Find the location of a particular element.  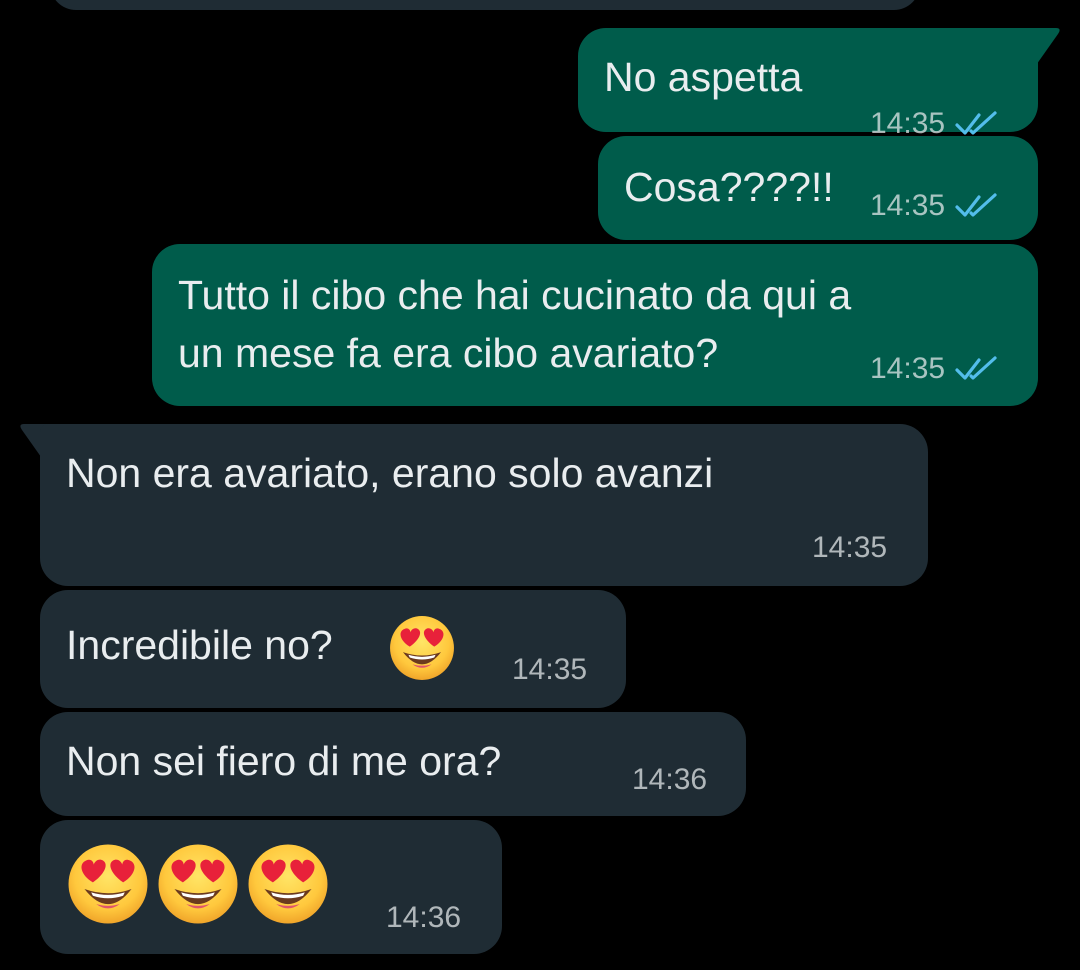

incoming-message-bubble: Incredibile no? 14:35 is located at coordinates (333, 649).